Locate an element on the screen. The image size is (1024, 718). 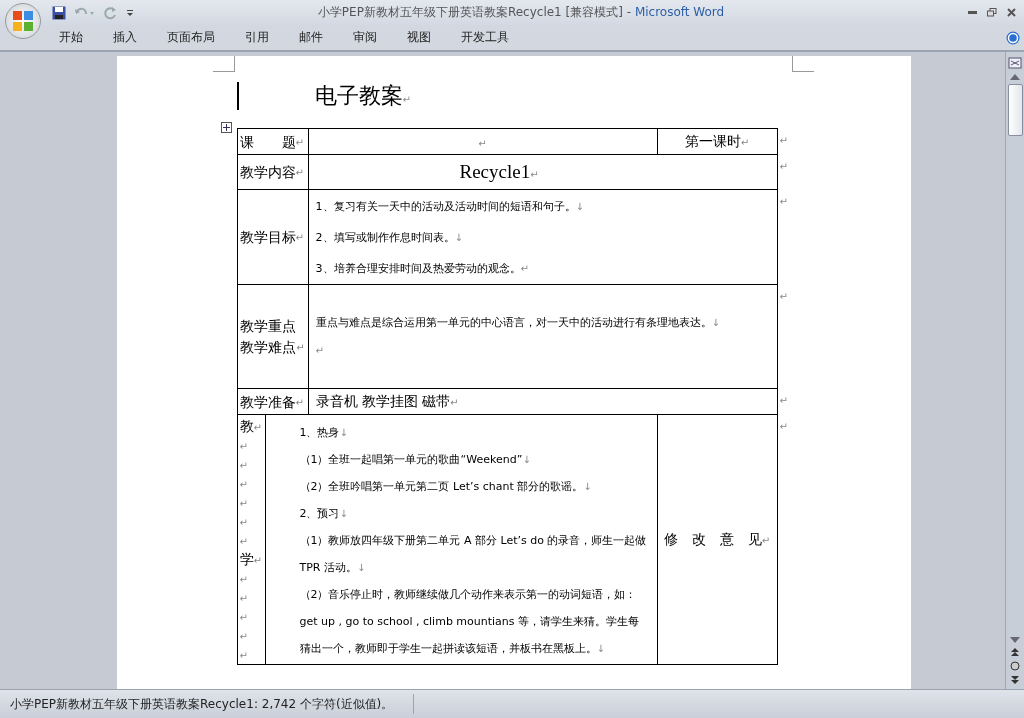
office-button is located at coordinates (23, 21).